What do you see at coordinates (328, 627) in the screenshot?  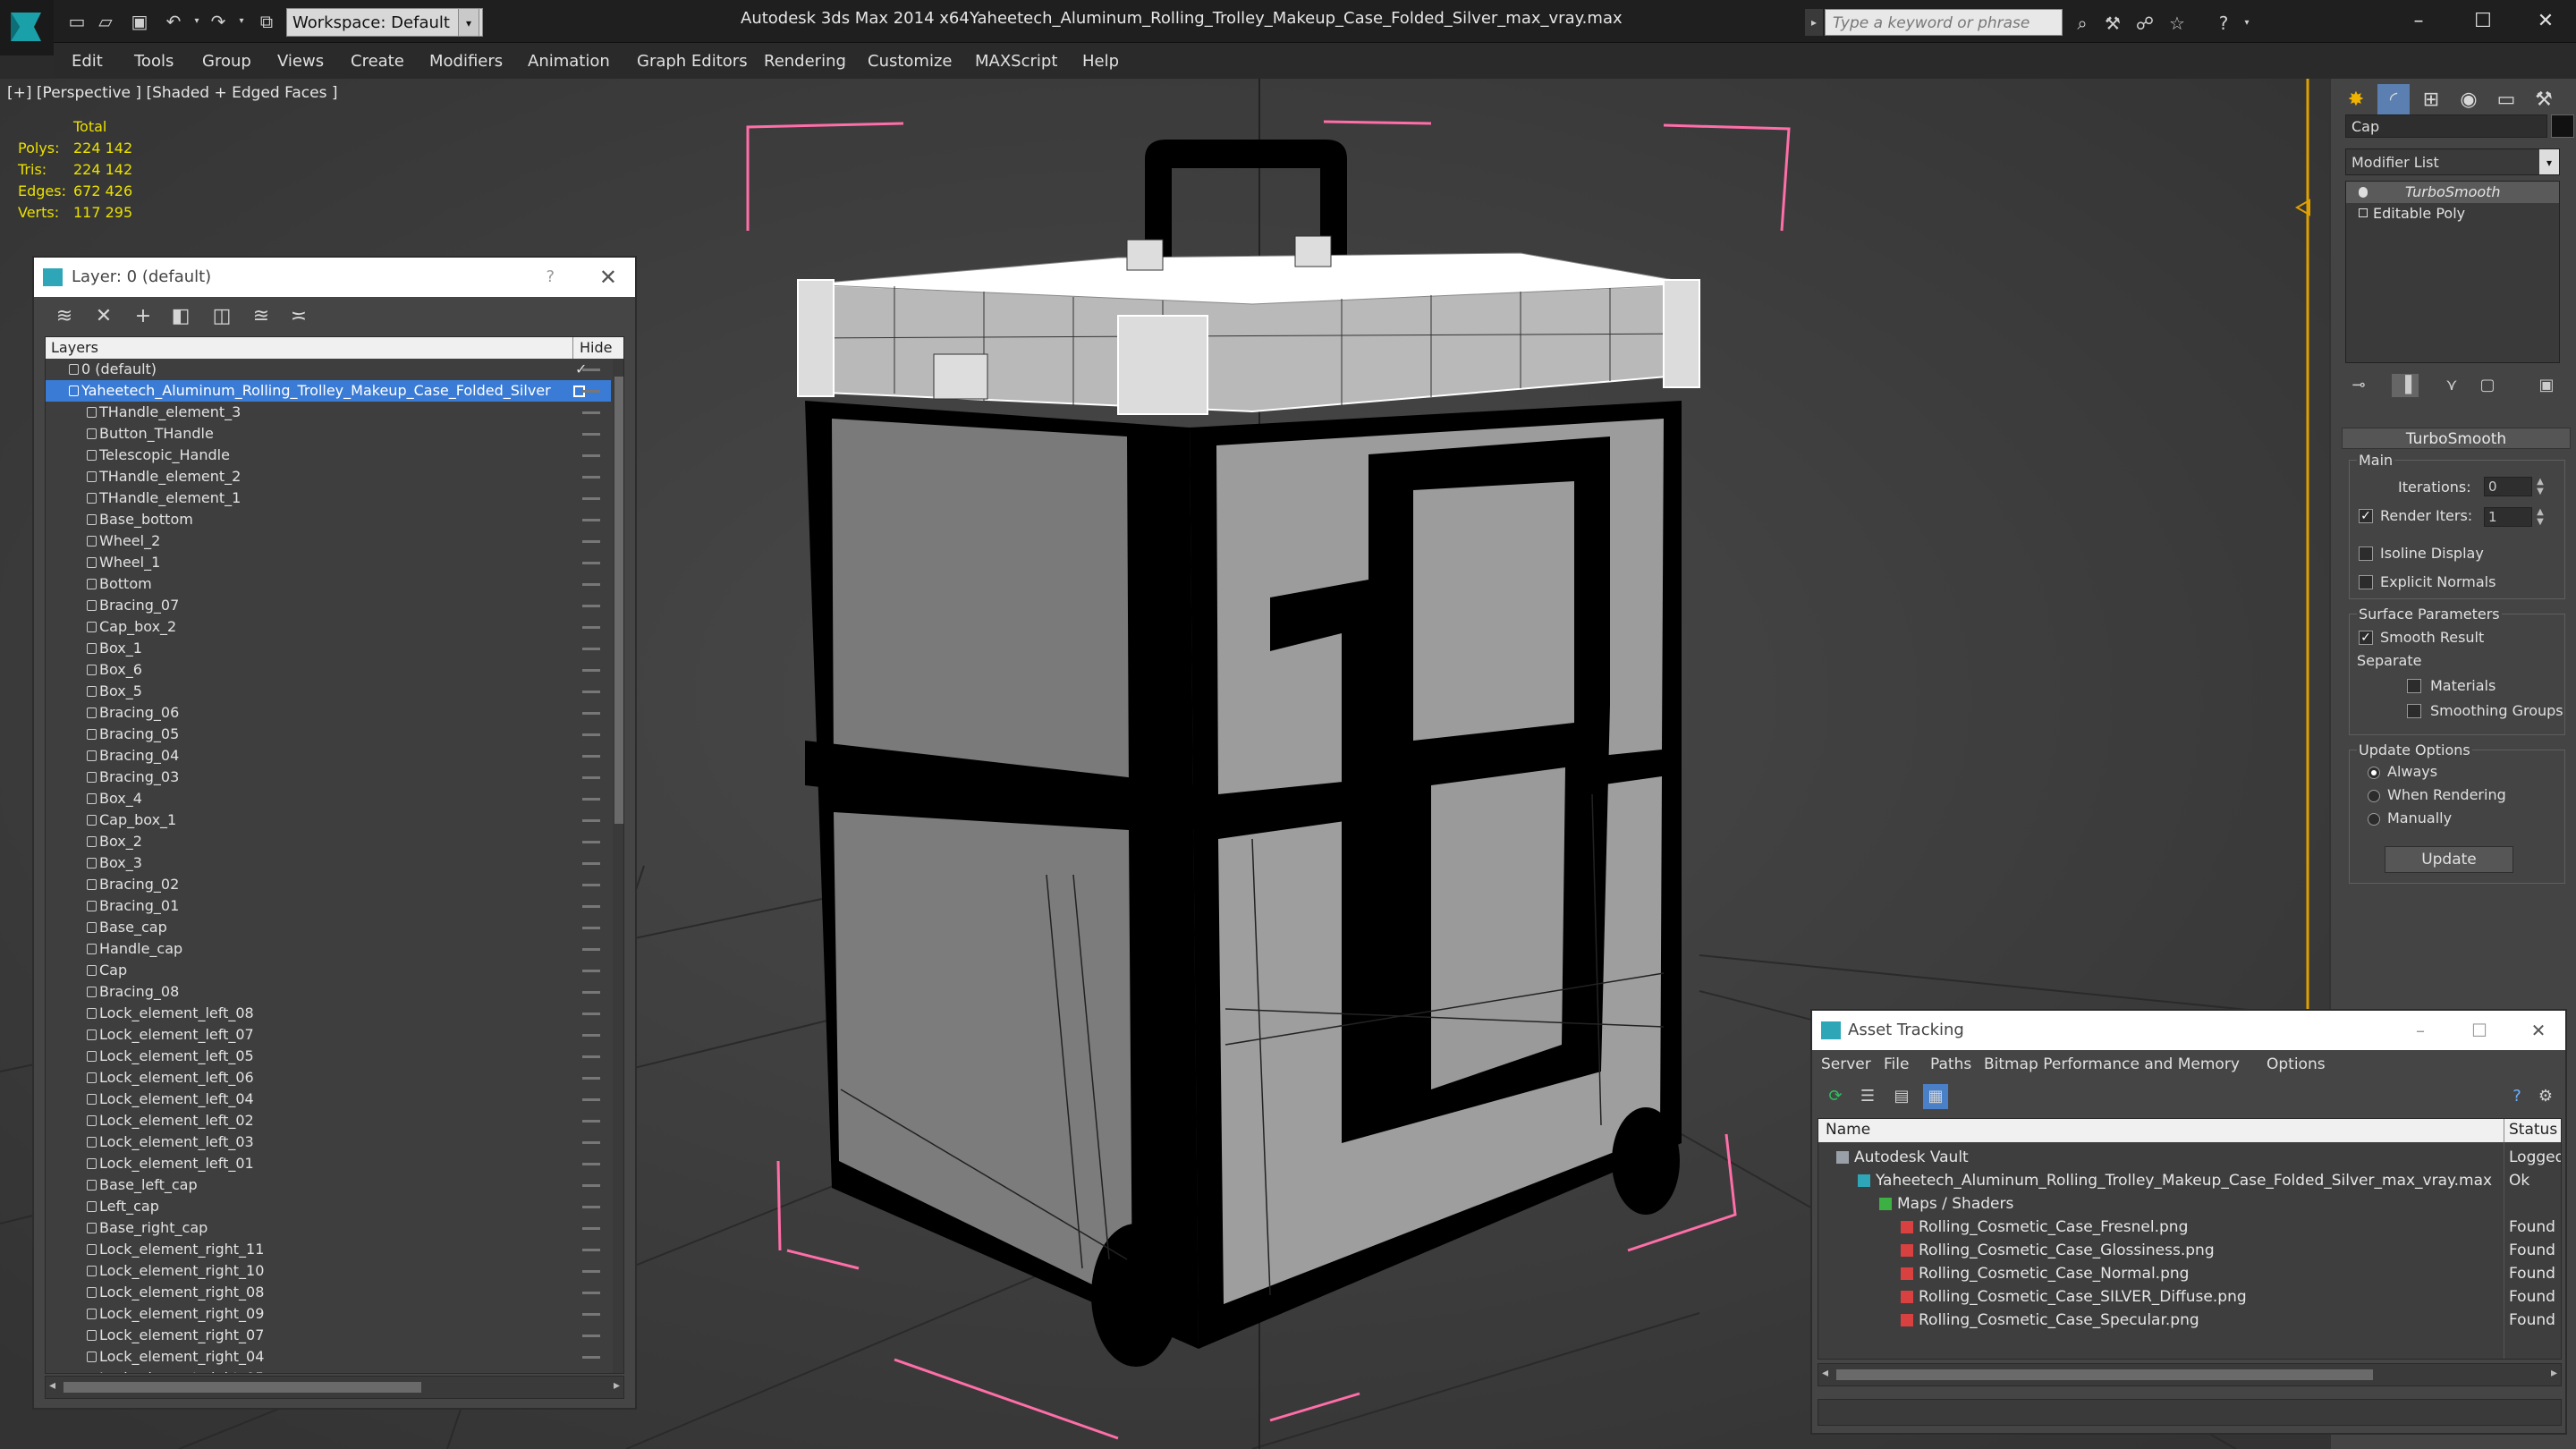 I see `layer-row: Cap_box_2` at bounding box center [328, 627].